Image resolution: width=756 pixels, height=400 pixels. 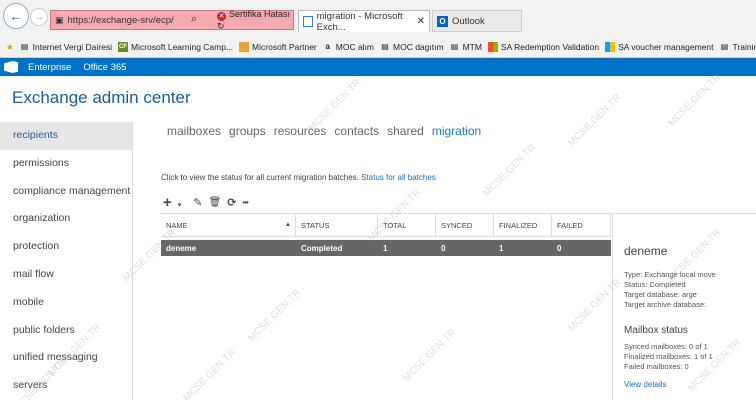 What do you see at coordinates (221, 16) in the screenshot?
I see `cert-error-icon: ✕` at bounding box center [221, 16].